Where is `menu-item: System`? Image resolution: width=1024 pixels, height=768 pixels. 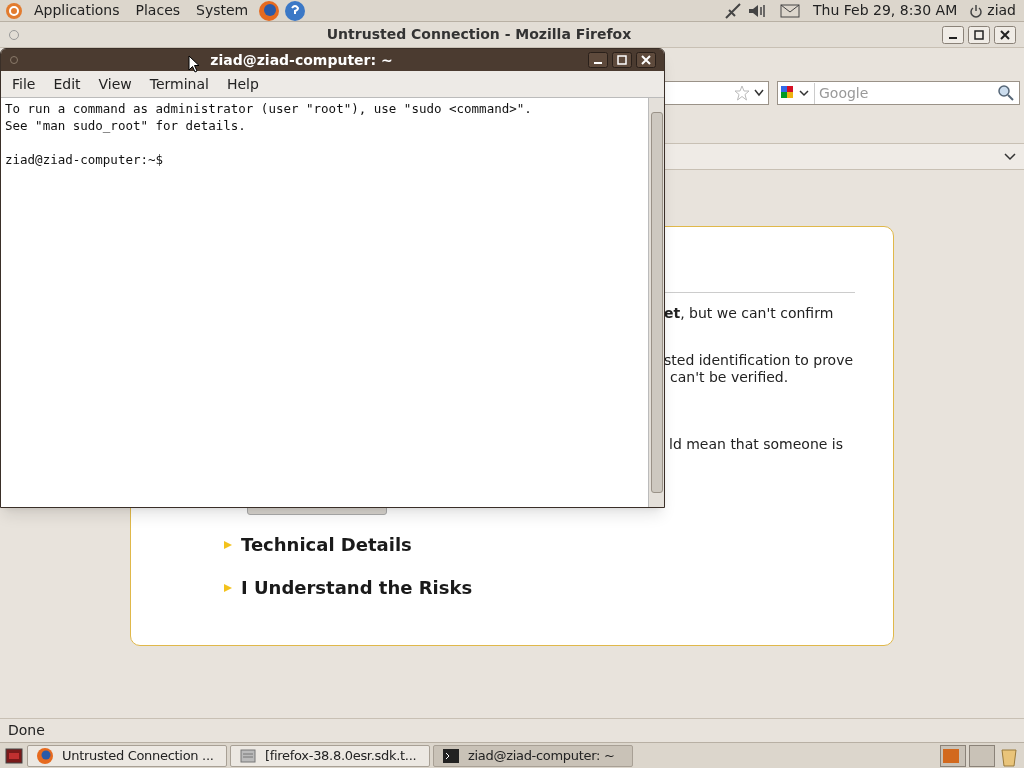
menu-item: System is located at coordinates (222, 10).